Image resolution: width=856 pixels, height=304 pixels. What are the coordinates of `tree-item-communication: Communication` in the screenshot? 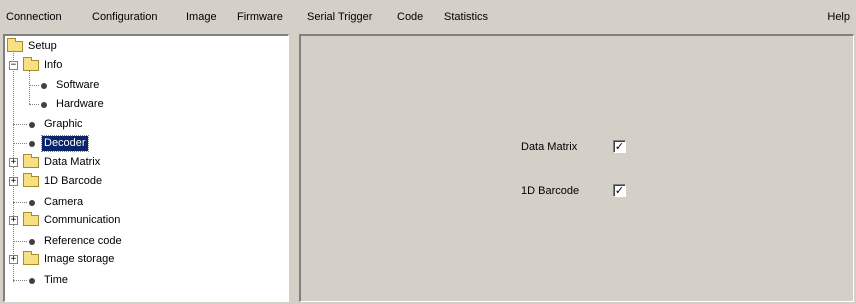 It's located at (72, 220).